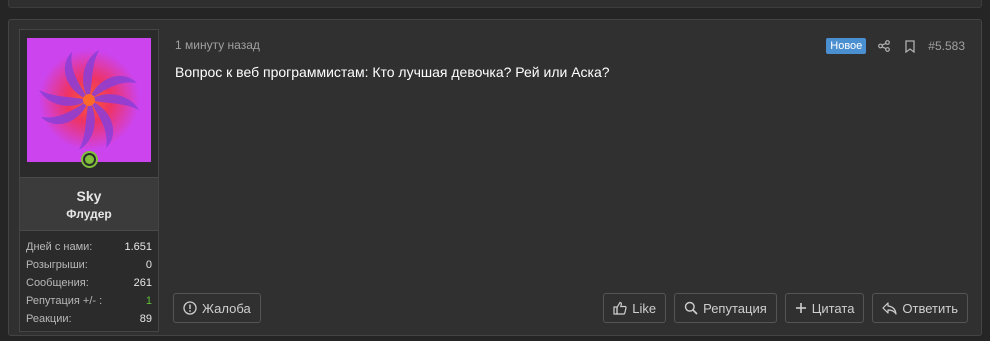 The width and height of the screenshot is (990, 341). What do you see at coordinates (217, 45) in the screenshot?
I see `post-timestamp: 1 минуту назад` at bounding box center [217, 45].